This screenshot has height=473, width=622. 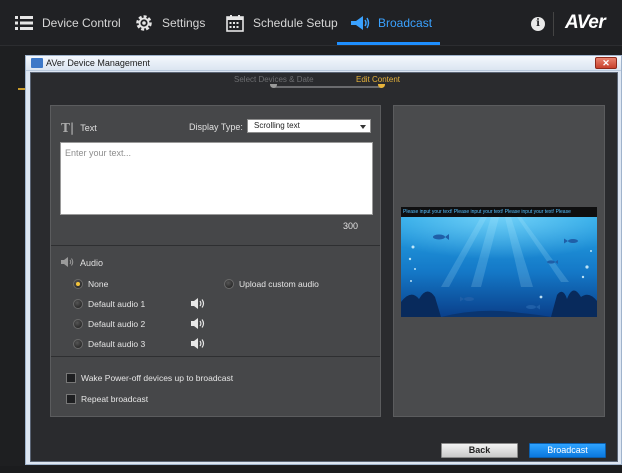 I want to click on radio-label: Default audio 2, so click(x=117, y=324).